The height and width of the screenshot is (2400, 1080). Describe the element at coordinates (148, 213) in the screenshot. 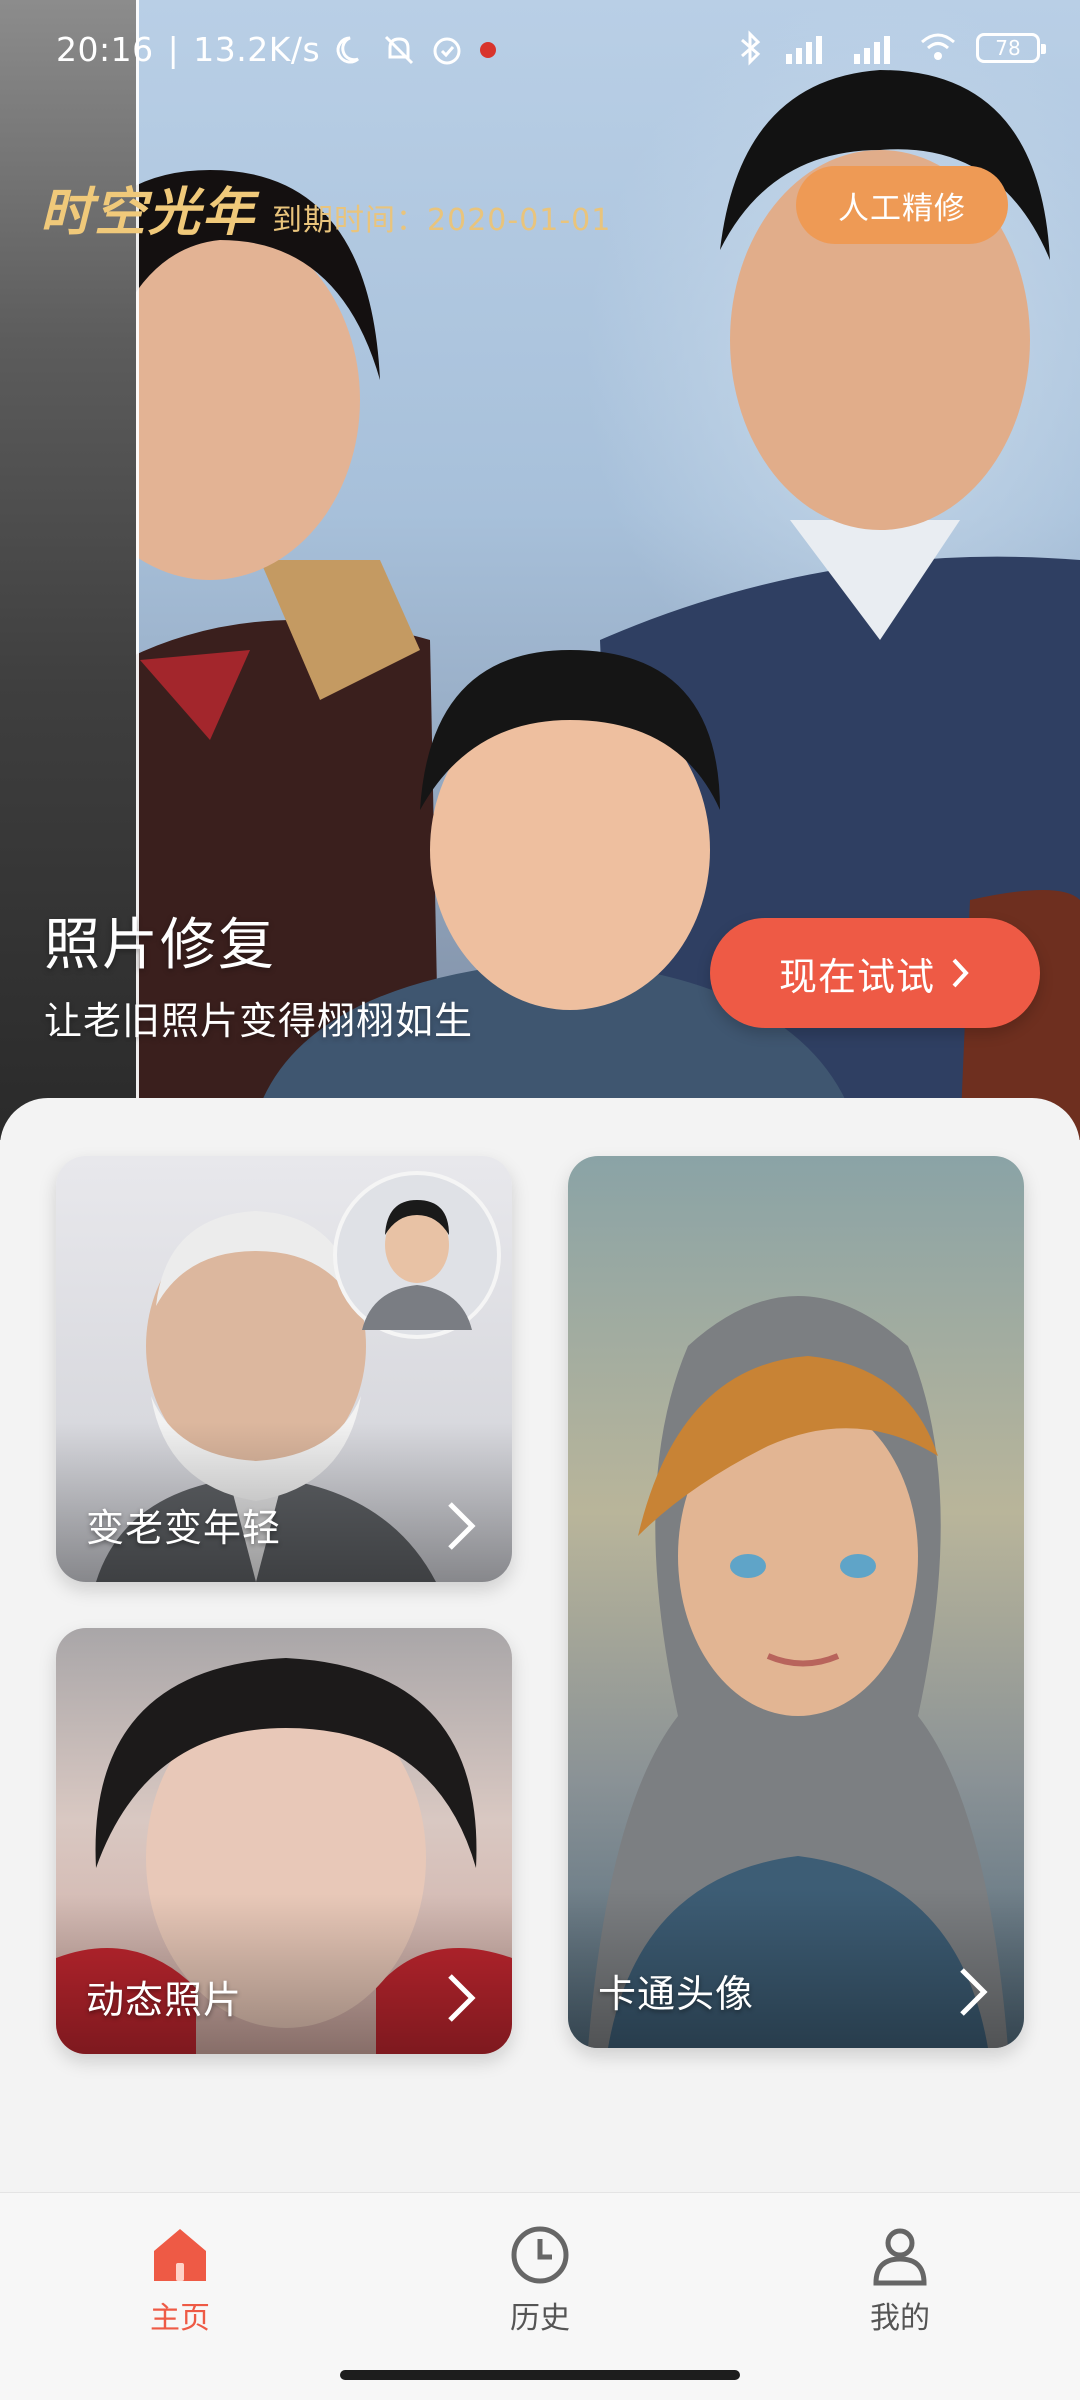

I see `brand-title: 时空光年` at that location.